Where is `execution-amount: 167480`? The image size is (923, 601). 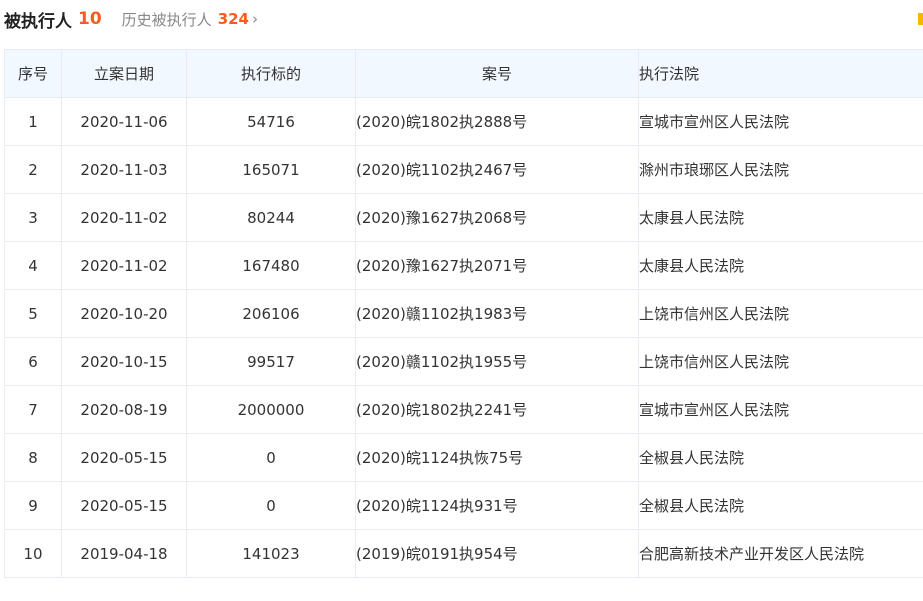 execution-amount: 167480 is located at coordinates (271, 265).